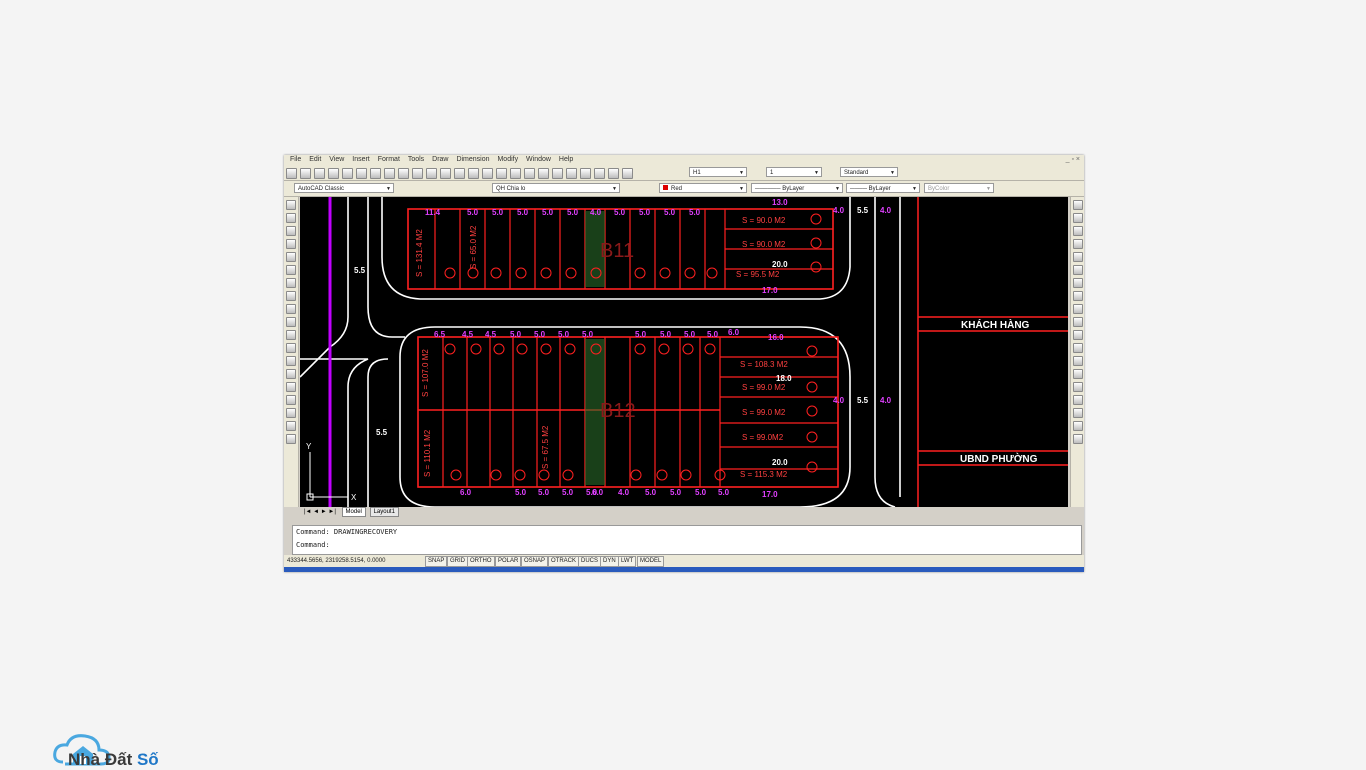 Image resolution: width=1366 pixels, height=770 pixels. What do you see at coordinates (389, 173) in the screenshot?
I see `cut-icon` at bounding box center [389, 173].